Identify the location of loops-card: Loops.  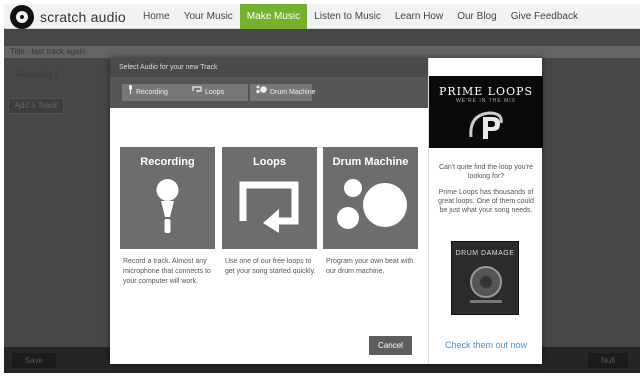
(269, 198).